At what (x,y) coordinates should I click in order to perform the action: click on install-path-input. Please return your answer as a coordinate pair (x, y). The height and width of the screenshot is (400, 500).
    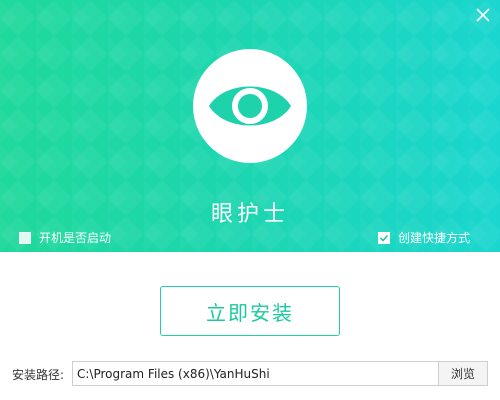
    Looking at the image, I should click on (255, 373).